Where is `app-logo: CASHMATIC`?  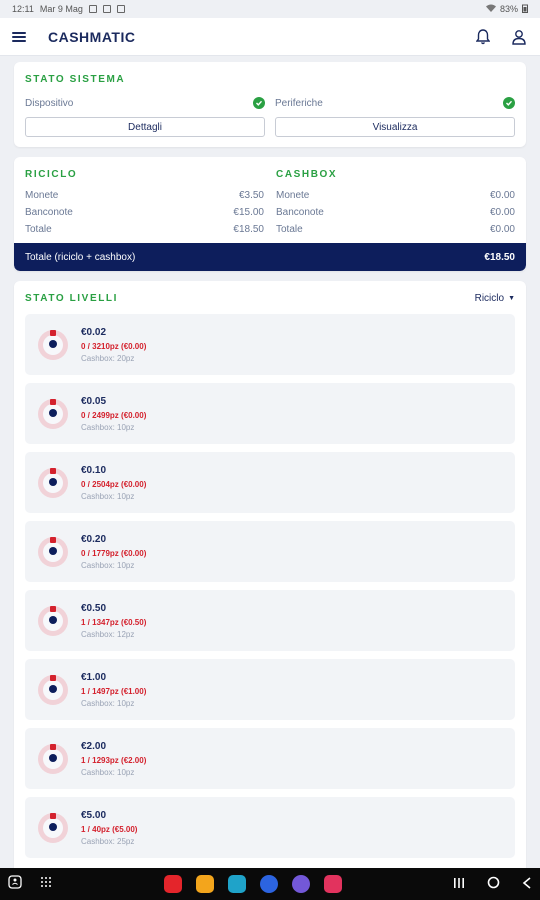 app-logo: CASHMATIC is located at coordinates (92, 36).